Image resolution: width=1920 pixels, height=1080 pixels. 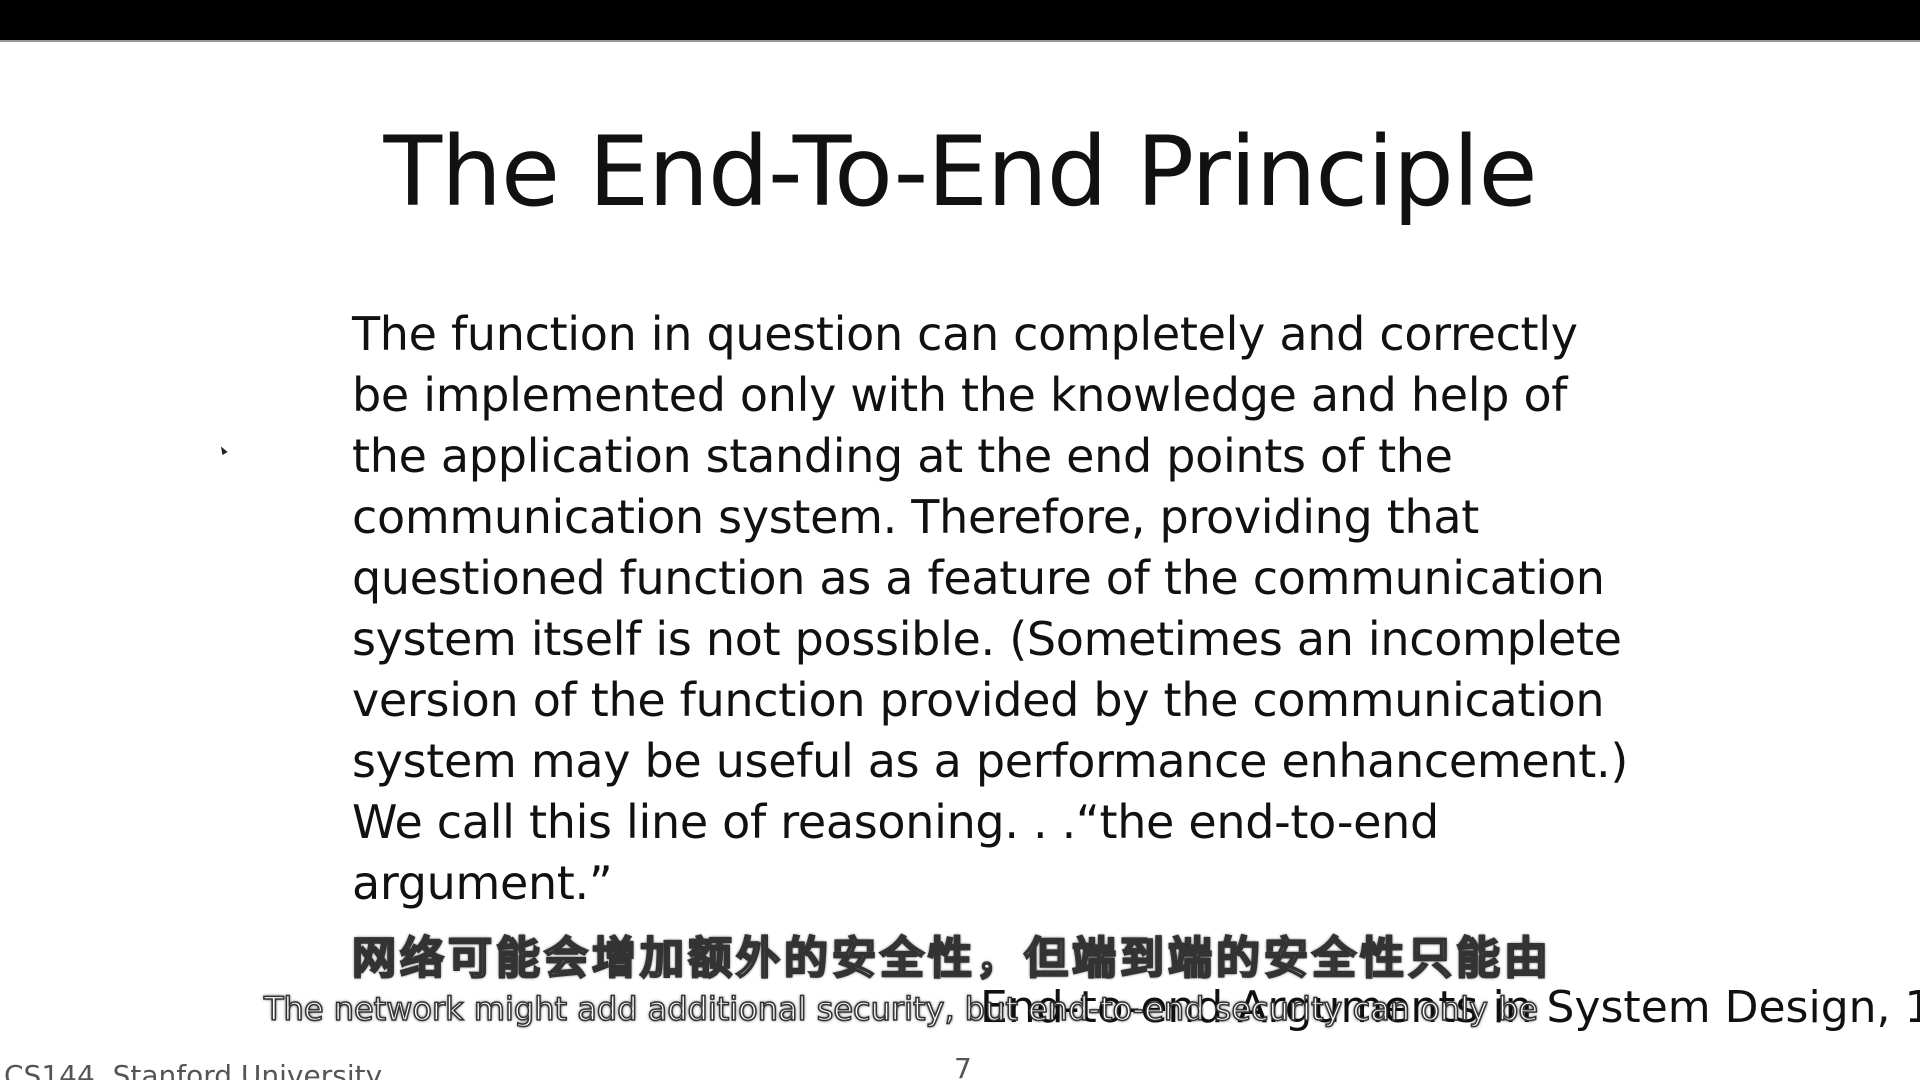 I want to click on quote-line: argument.”, so click(x=482, y=883).